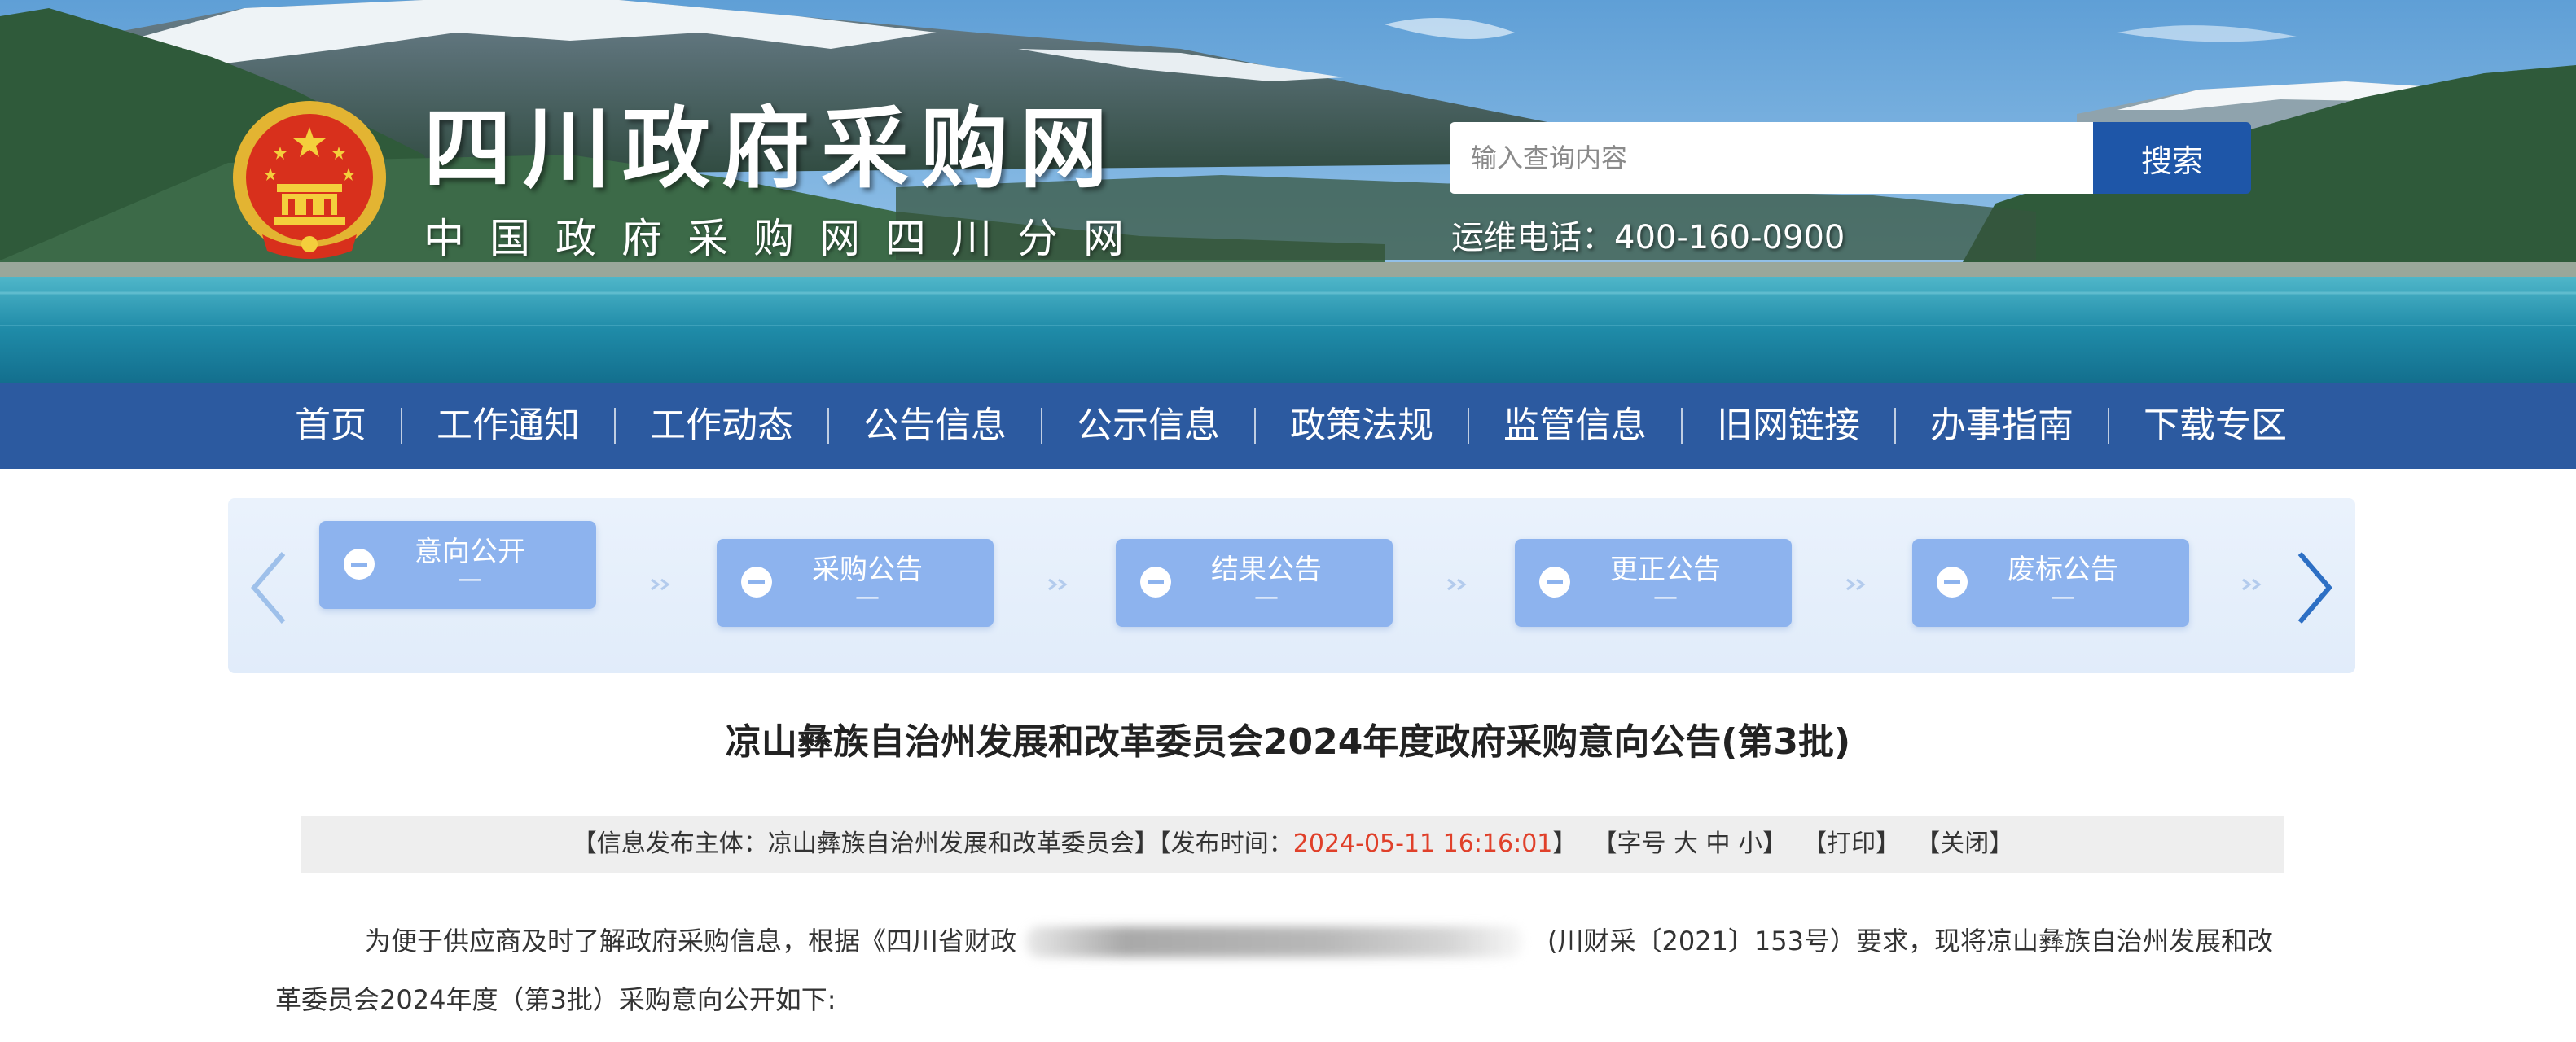 Image resolution: width=2576 pixels, height=1042 pixels. Describe the element at coordinates (771, 149) in the screenshot. I see `site-title: 四川政府采购网` at that location.